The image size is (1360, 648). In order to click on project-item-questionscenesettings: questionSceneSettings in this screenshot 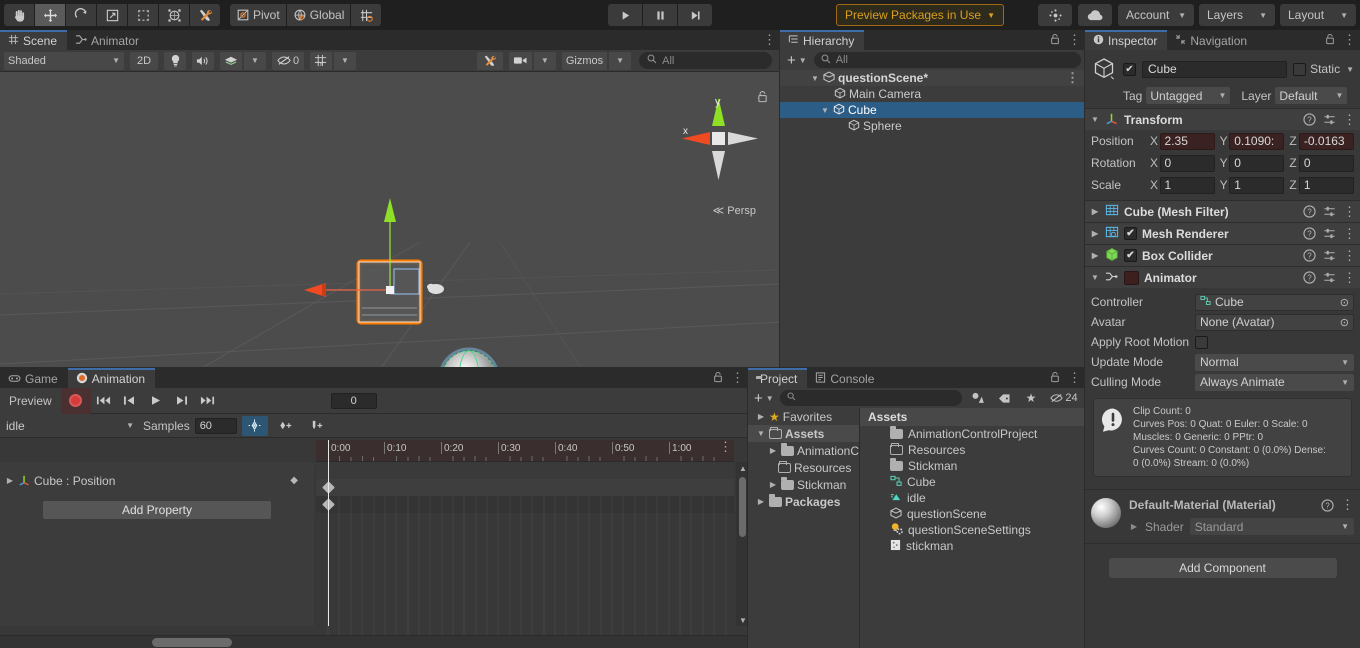, I will do `click(972, 530)`.